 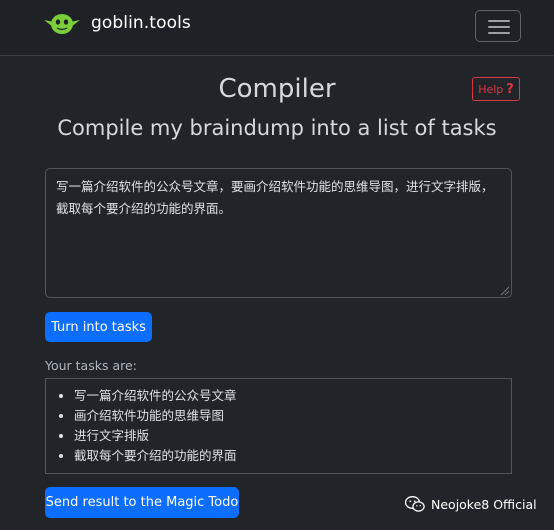 I want to click on task-item: 截取每个要介绍的功能的界面, so click(x=292, y=456).